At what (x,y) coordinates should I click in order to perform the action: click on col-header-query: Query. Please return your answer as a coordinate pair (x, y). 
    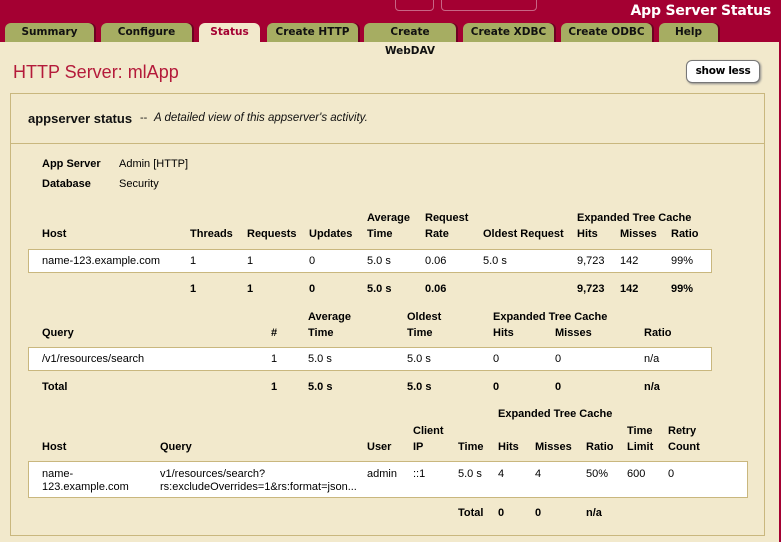
    Looking at the image, I should click on (176, 447).